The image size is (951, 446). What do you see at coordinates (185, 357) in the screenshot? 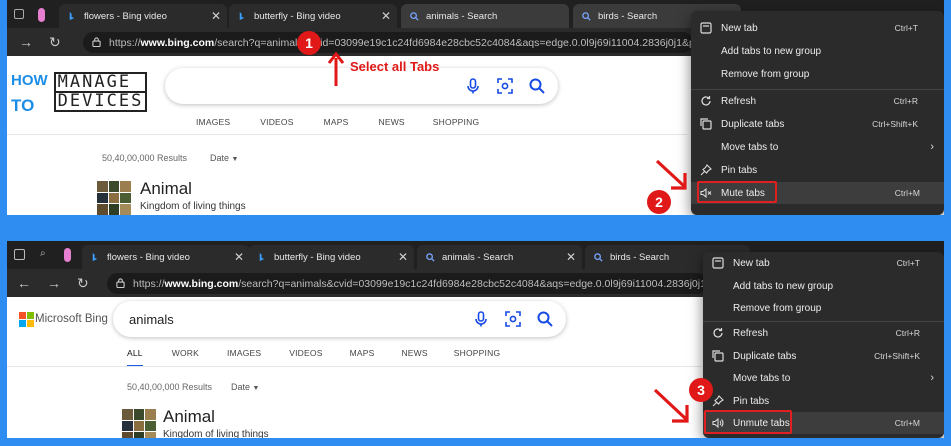
I see `nav-tab-work: WORK` at bounding box center [185, 357].